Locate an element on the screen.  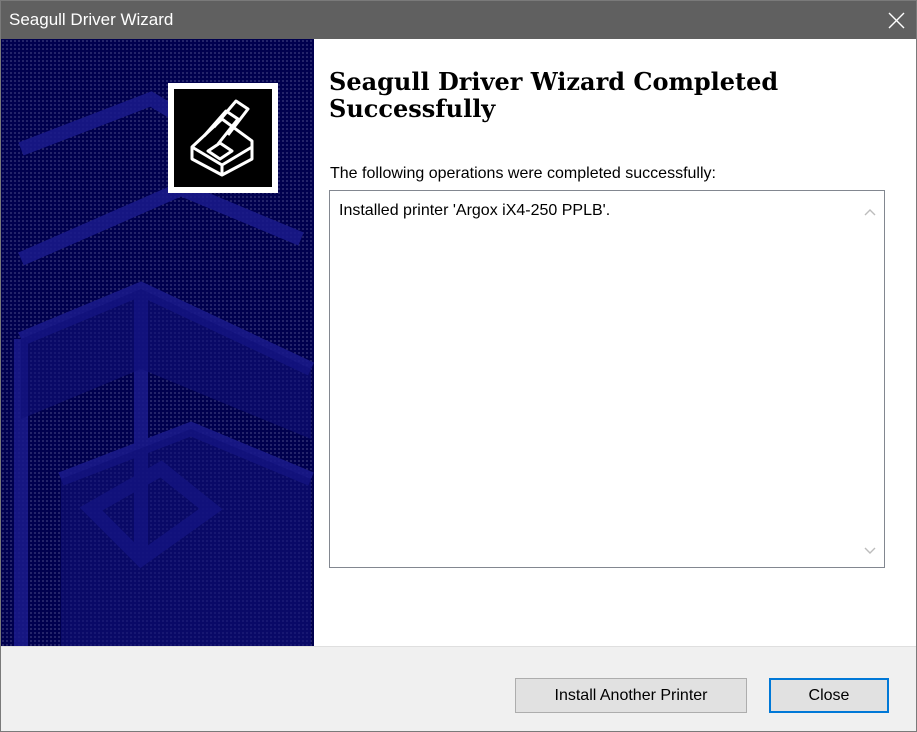
title-bar: Seagull Driver Wizard is located at coordinates (458, 20).